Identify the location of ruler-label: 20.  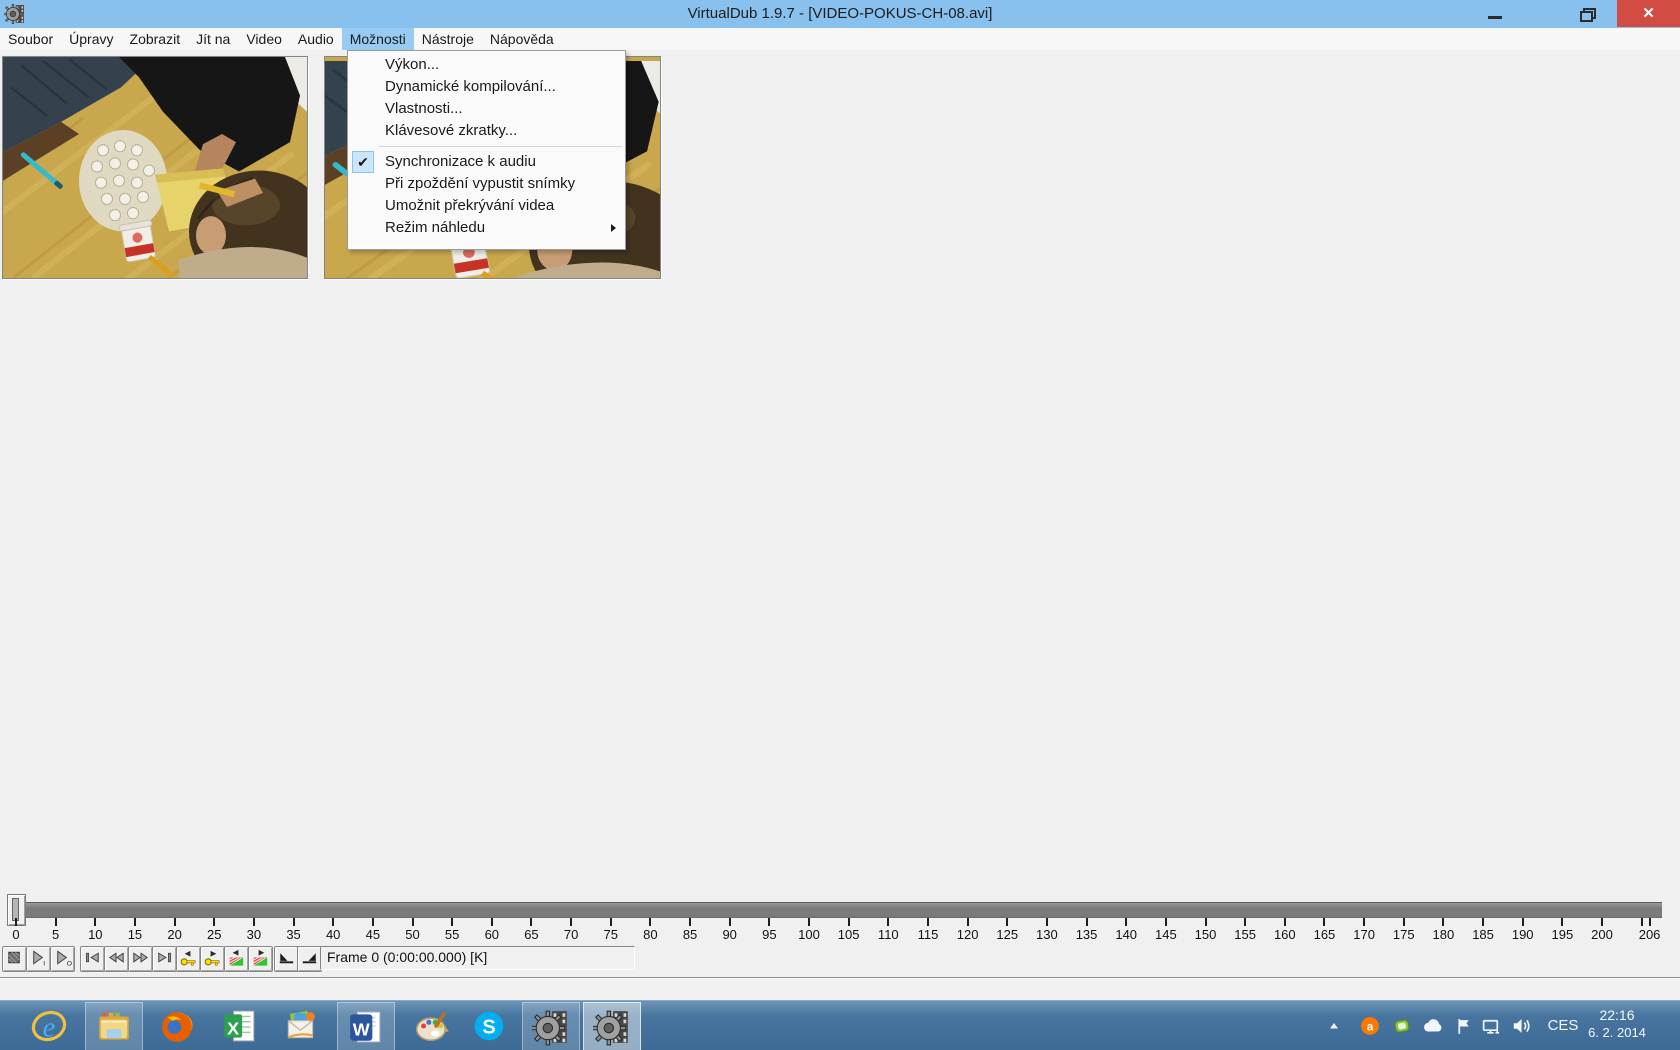
(174, 934).